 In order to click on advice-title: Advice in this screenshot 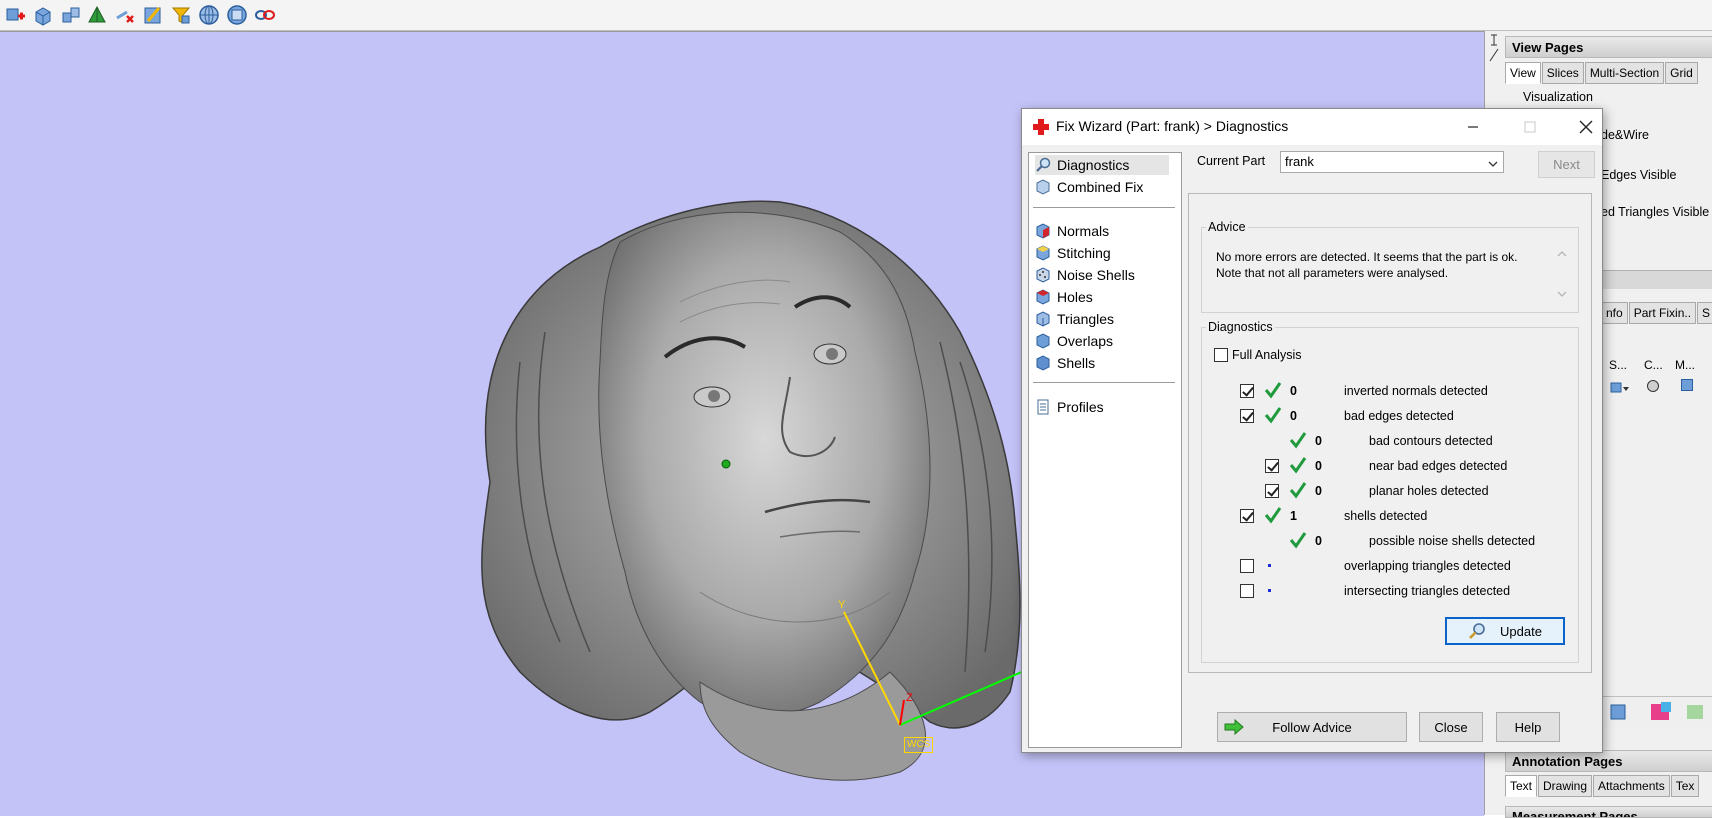, I will do `click(1227, 227)`.